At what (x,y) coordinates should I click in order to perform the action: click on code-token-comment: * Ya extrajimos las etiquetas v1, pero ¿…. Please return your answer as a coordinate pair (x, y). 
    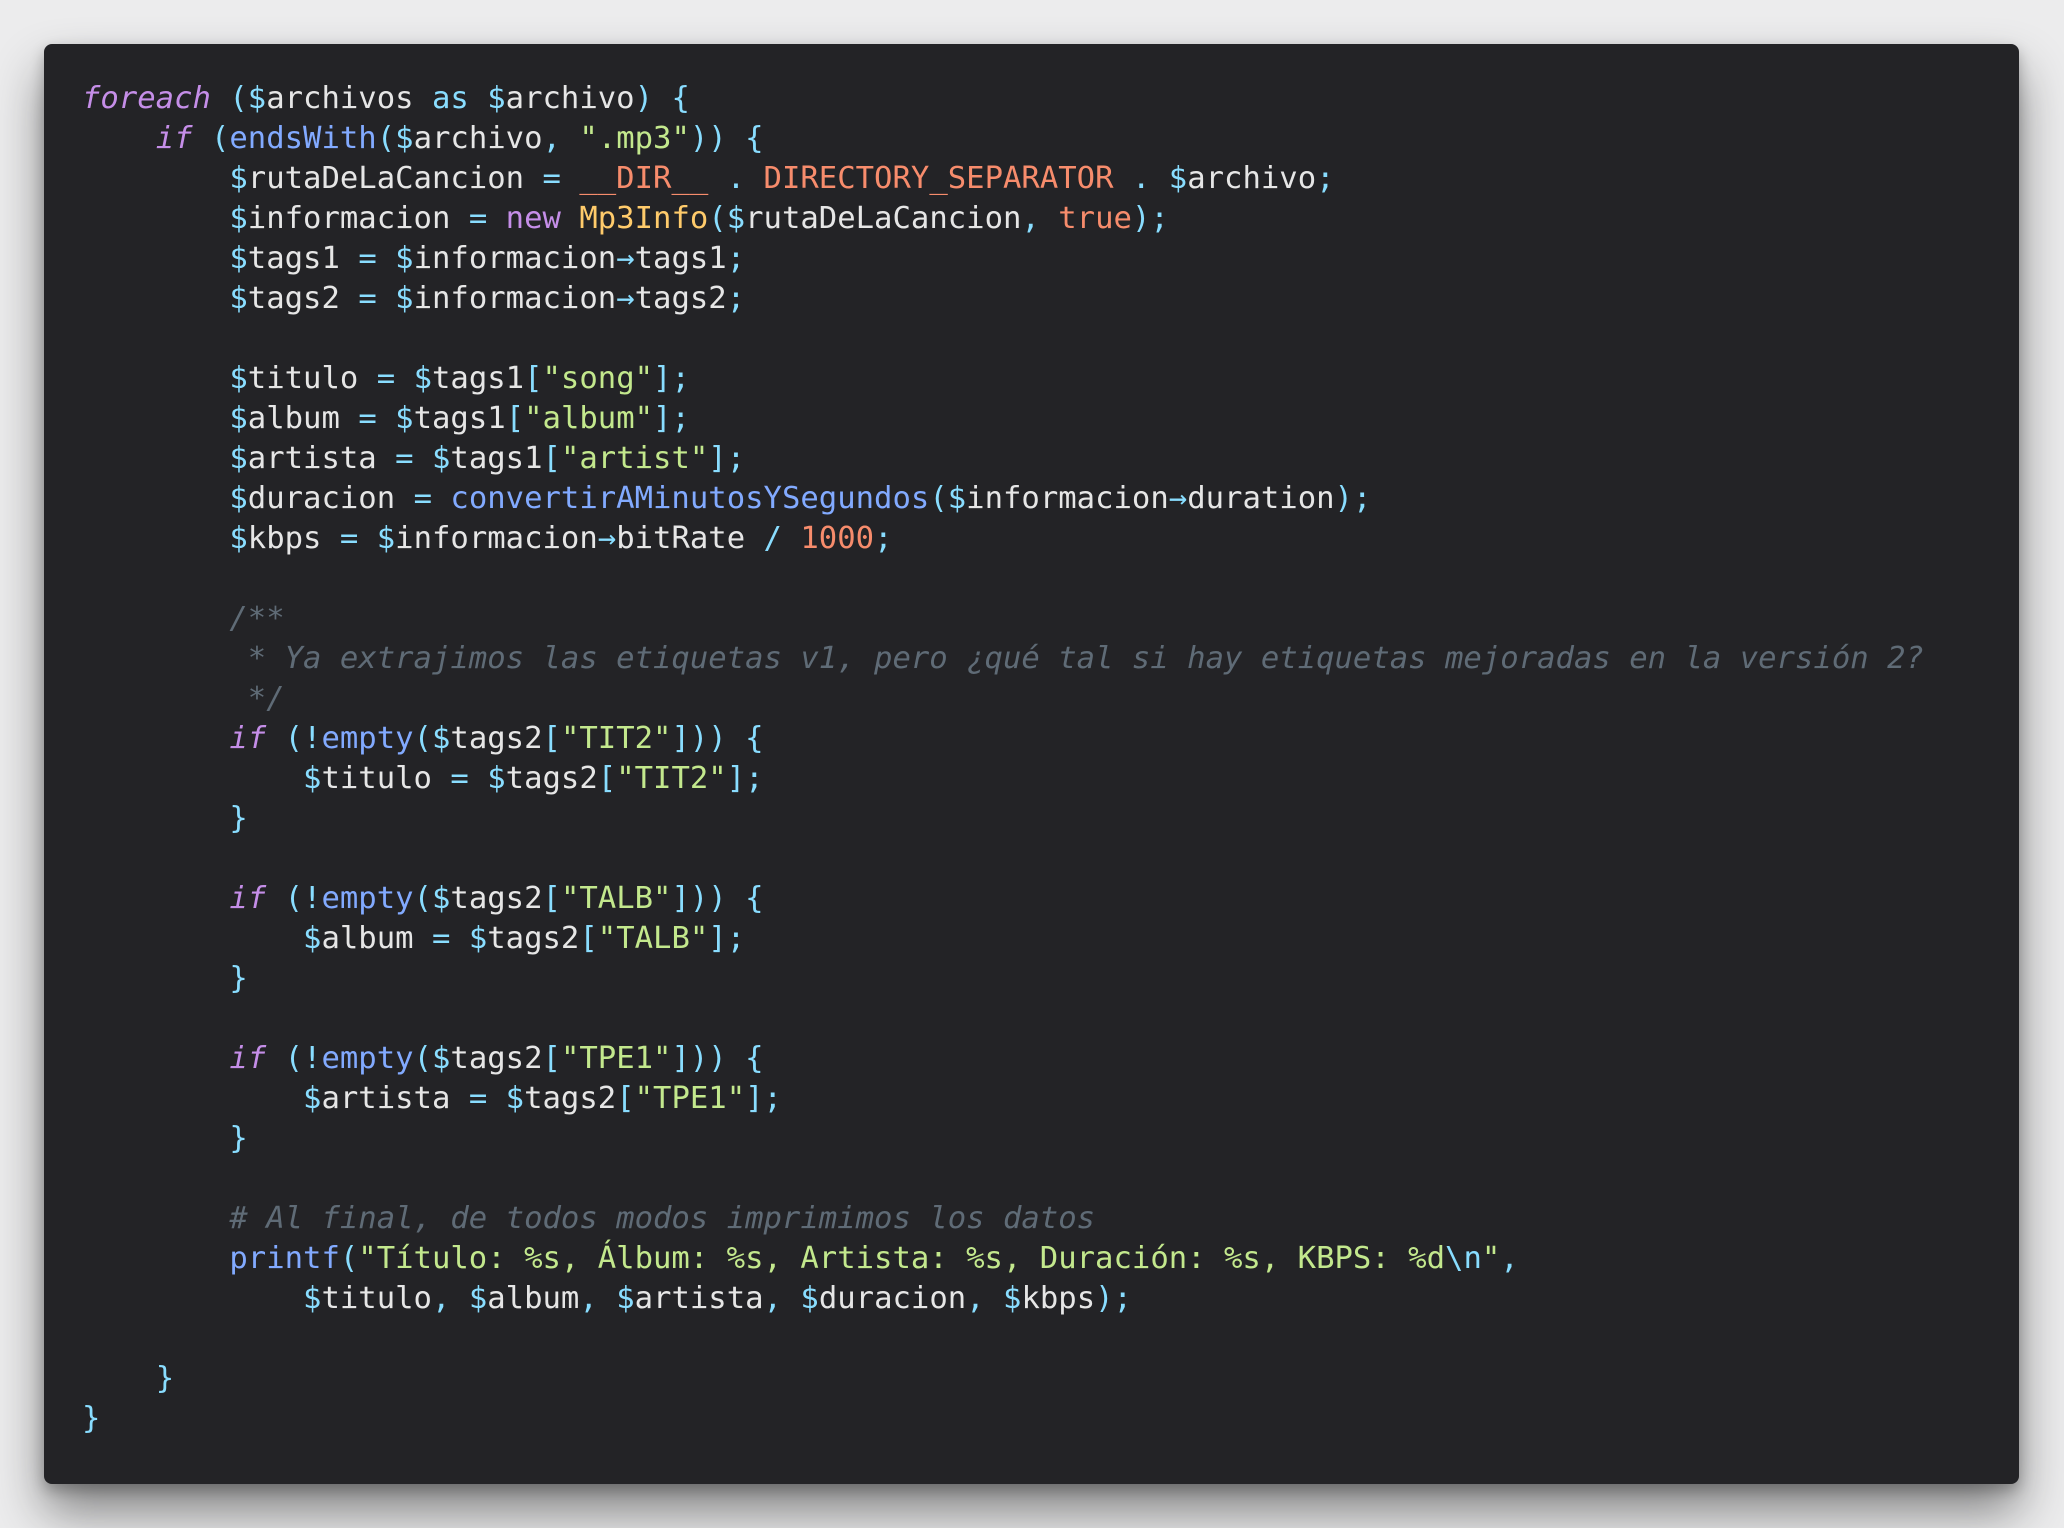
    Looking at the image, I should click on (1085, 658).